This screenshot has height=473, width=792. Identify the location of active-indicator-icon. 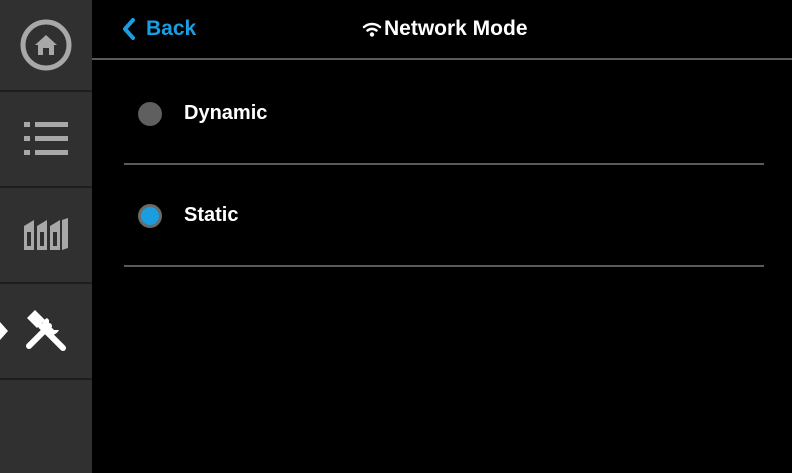
(4, 331).